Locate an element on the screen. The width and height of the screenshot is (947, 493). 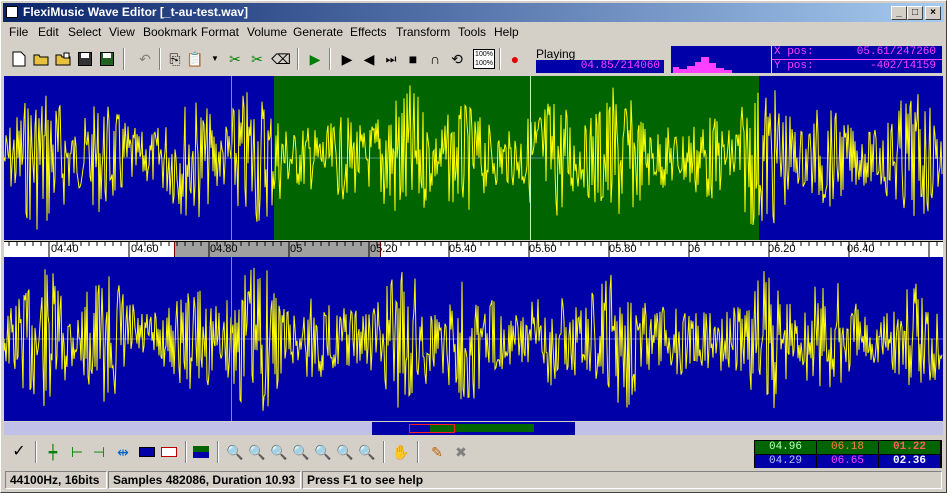
rewind-icon: ◀ is located at coordinates (369, 59).